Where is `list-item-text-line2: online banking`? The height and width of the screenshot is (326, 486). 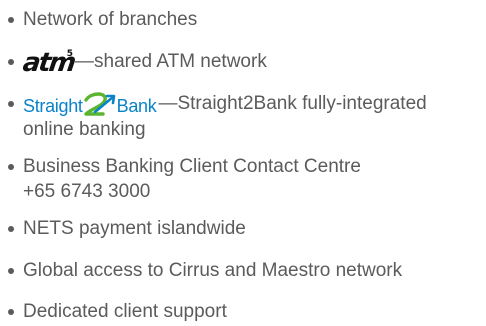
list-item-text-line2: online banking is located at coordinates (84, 129).